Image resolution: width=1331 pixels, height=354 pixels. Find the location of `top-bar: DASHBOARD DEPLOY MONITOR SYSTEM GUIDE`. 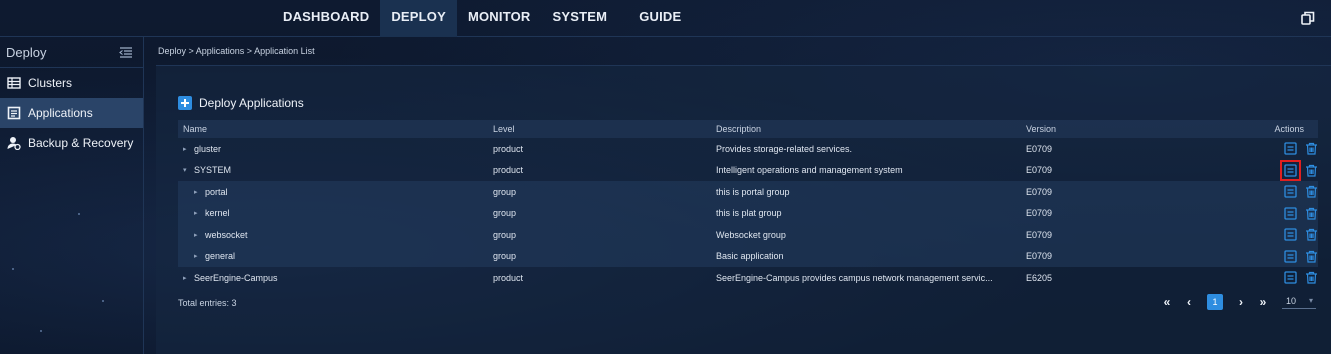

top-bar: DASHBOARD DEPLOY MONITOR SYSTEM GUIDE is located at coordinates (665, 18).